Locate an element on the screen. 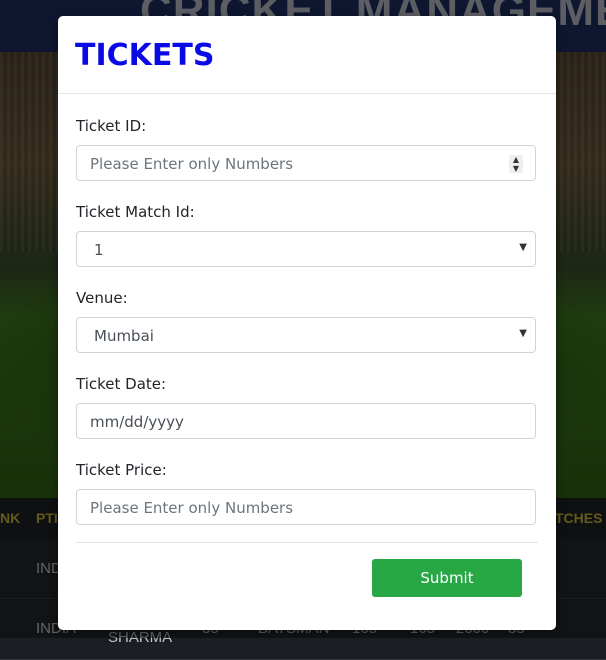  ticket-price-label: Ticket Price: is located at coordinates (121, 470).